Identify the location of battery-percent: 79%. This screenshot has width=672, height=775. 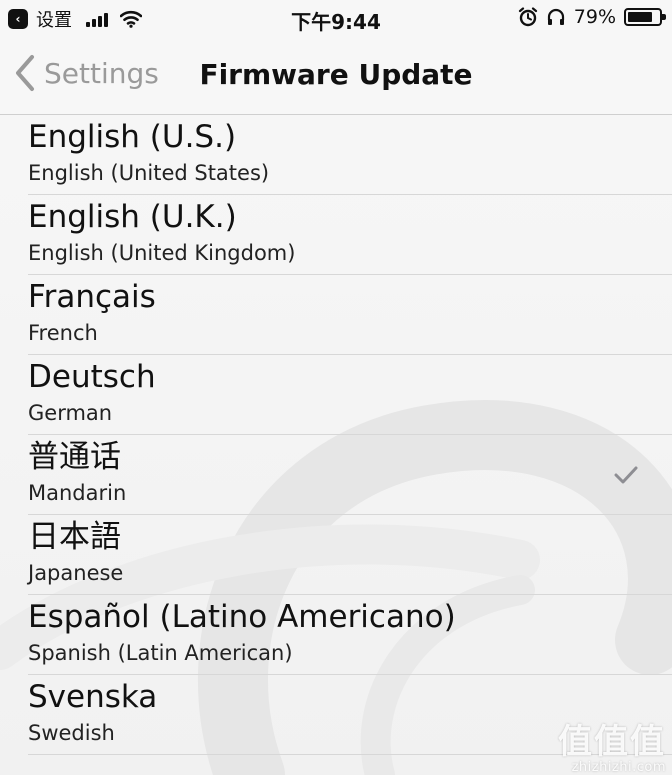
(594, 17).